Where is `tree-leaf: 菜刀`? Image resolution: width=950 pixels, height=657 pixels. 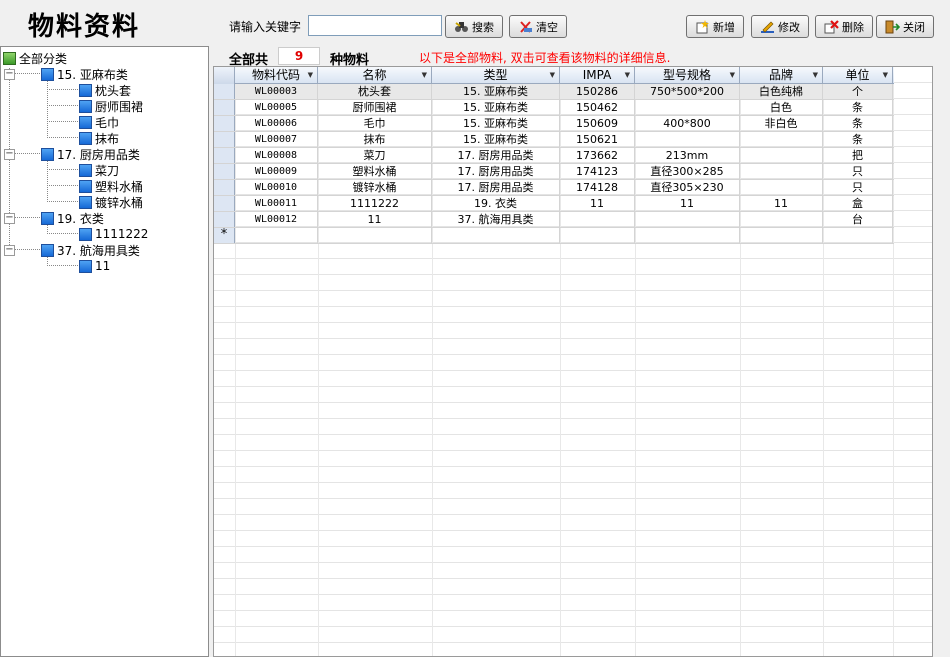 tree-leaf: 菜刀 is located at coordinates (99, 170).